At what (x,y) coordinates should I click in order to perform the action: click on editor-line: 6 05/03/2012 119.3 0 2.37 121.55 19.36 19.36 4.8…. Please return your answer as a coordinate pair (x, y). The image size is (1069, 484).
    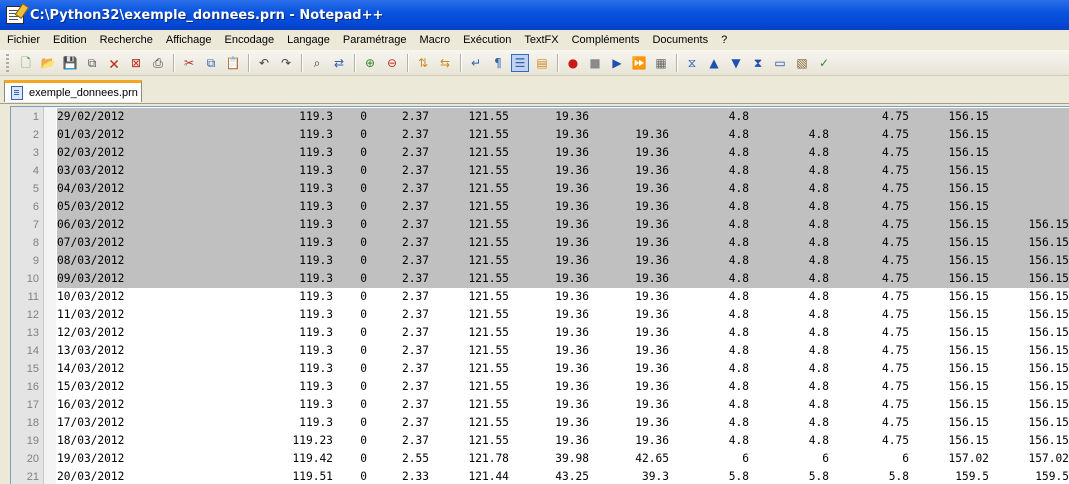
    Looking at the image, I should click on (540, 207).